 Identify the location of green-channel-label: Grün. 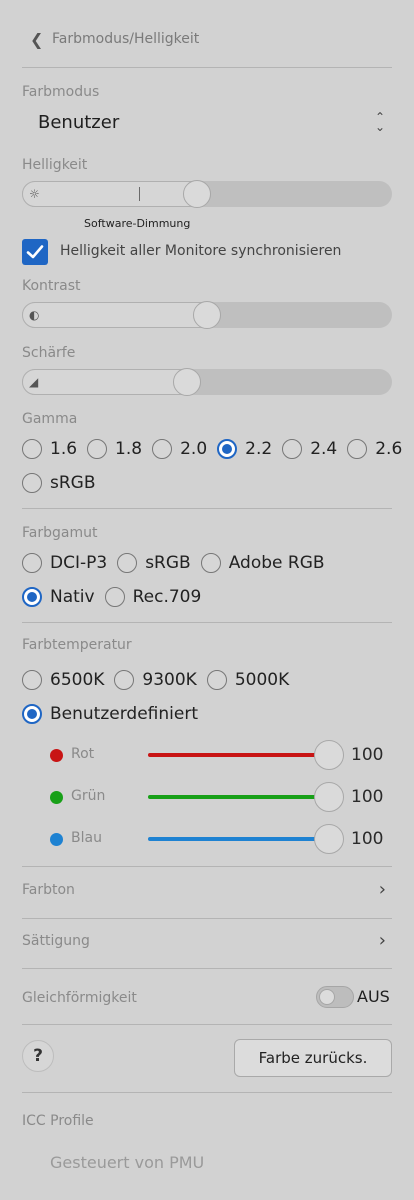
(88, 796).